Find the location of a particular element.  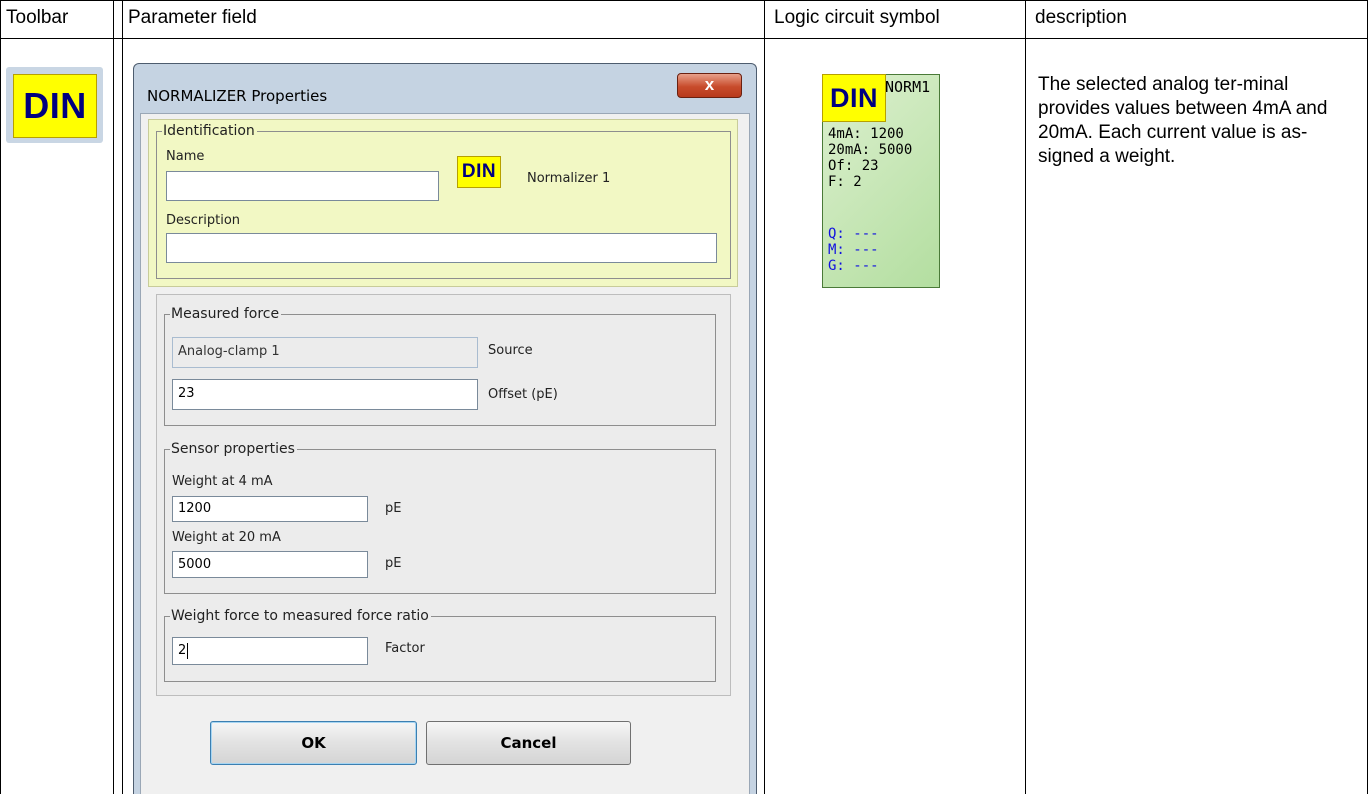

normalizer-din-icon: DIN is located at coordinates (479, 172).